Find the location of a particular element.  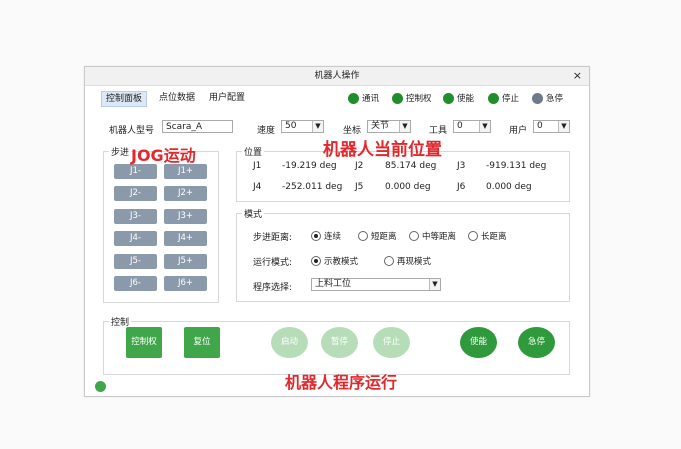

indicator-comm: 通讯 is located at coordinates (363, 98).